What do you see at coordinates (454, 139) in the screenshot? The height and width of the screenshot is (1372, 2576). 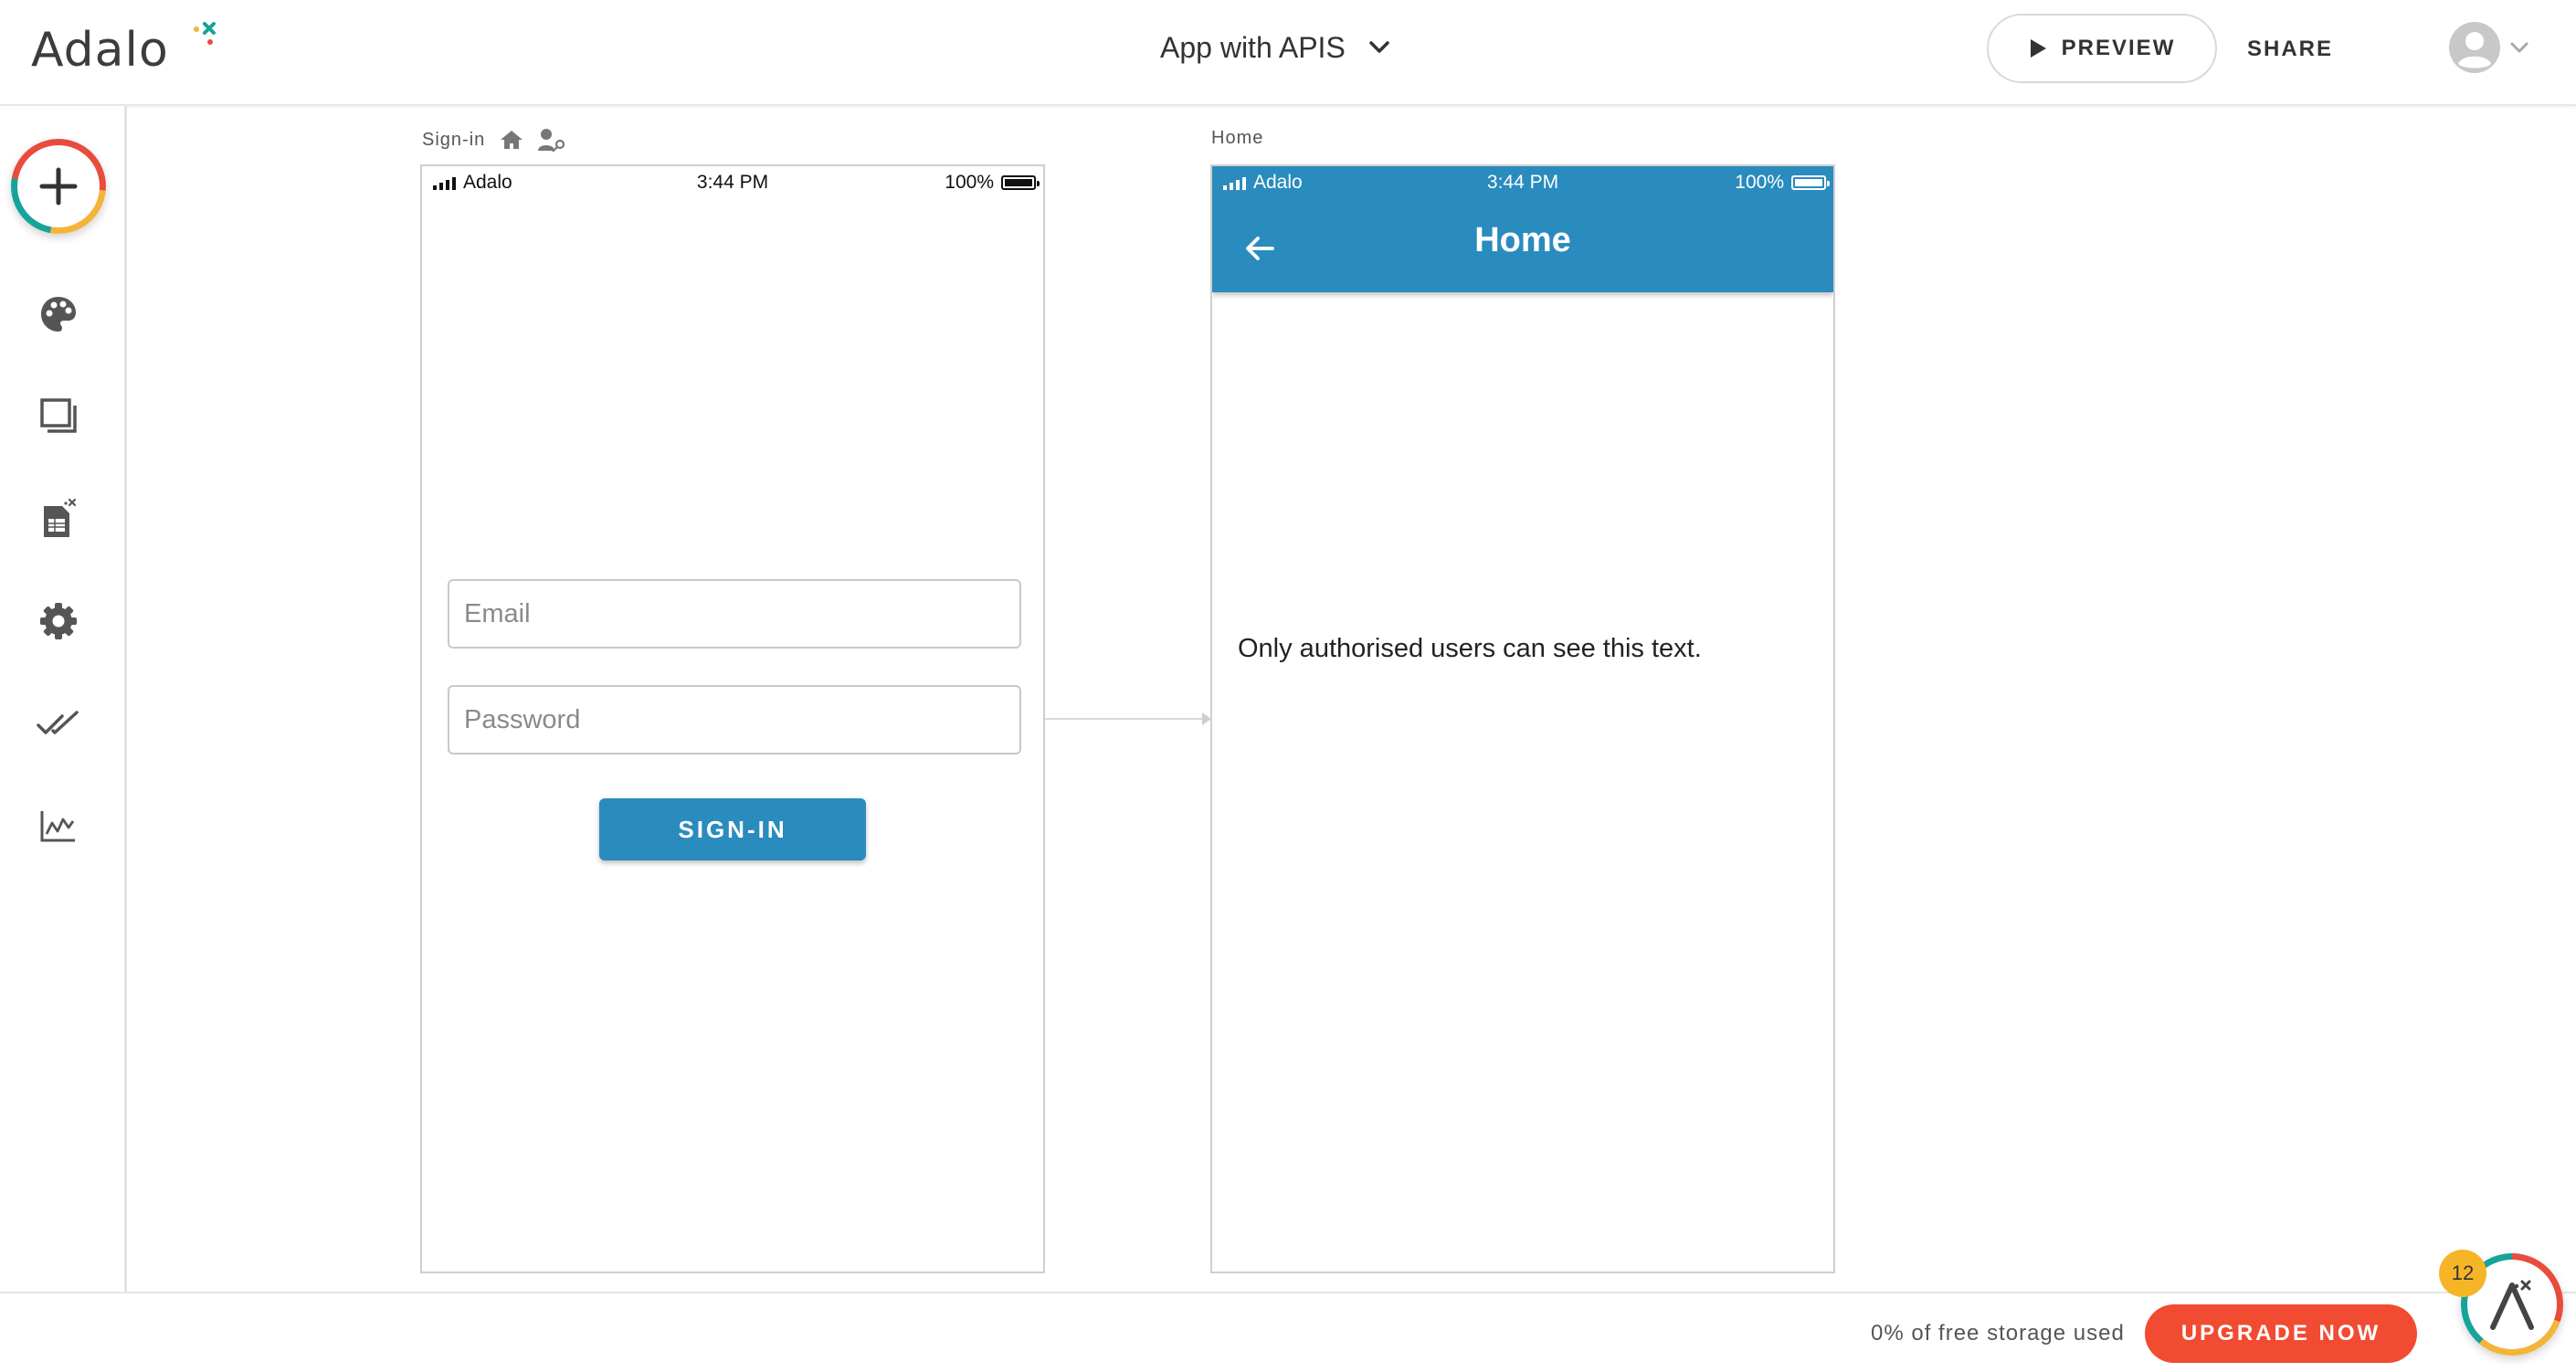 I see `signin-screen-name: Sign-in` at bounding box center [454, 139].